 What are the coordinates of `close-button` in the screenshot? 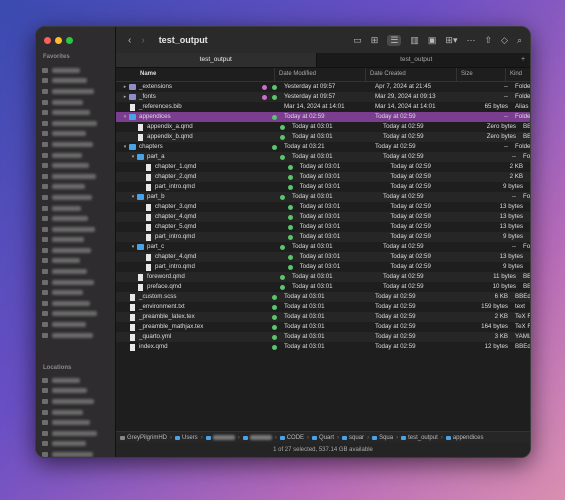 It's located at (47, 40).